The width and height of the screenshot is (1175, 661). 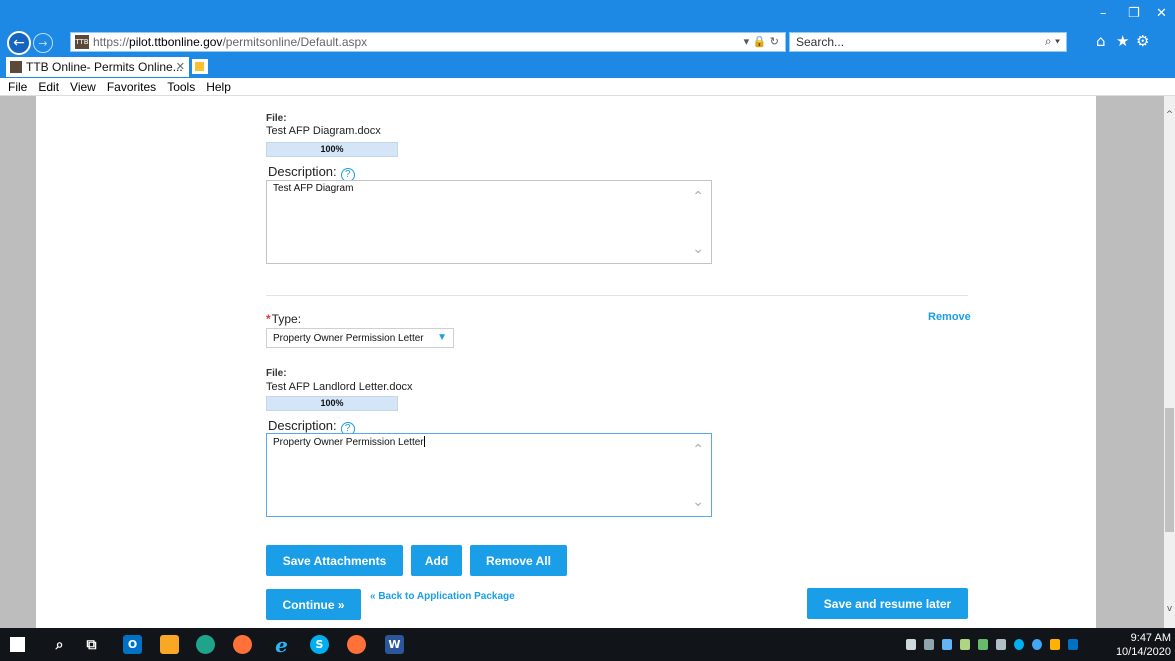 What do you see at coordinates (617, 295) in the screenshot?
I see `divider` at bounding box center [617, 295].